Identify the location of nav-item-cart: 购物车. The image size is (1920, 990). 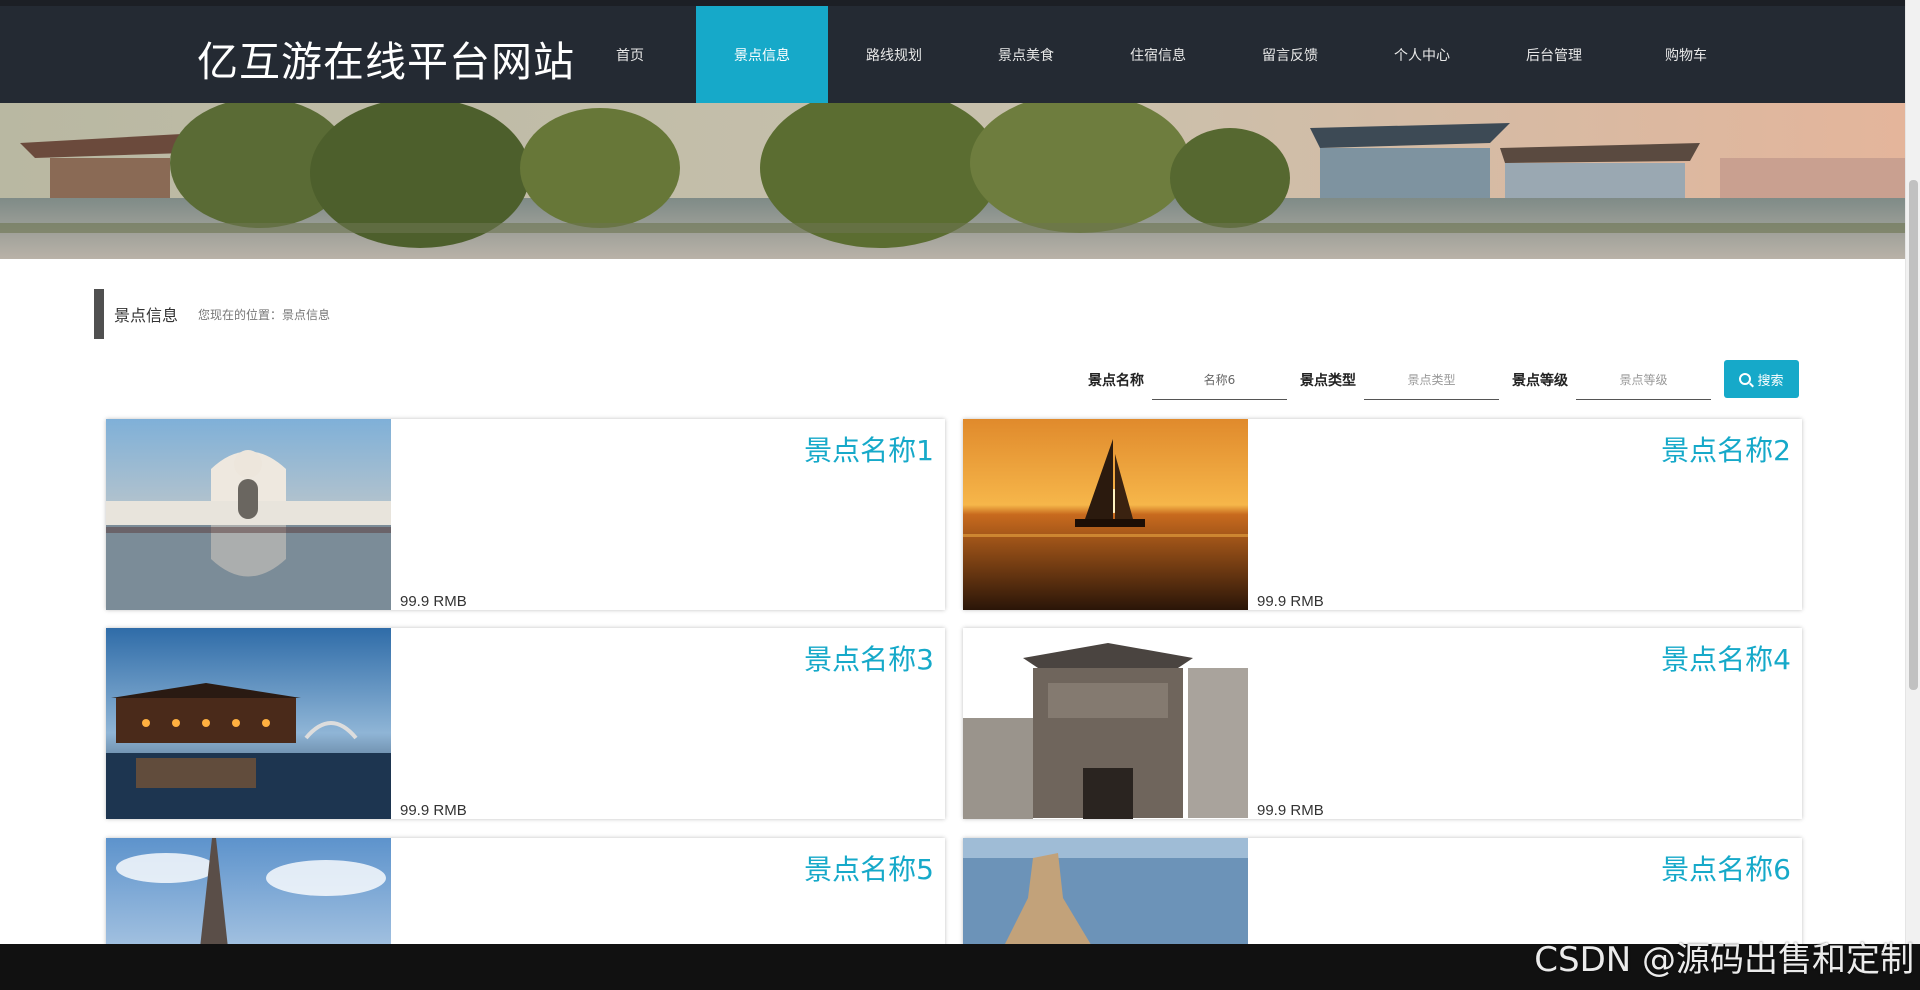
(1686, 54).